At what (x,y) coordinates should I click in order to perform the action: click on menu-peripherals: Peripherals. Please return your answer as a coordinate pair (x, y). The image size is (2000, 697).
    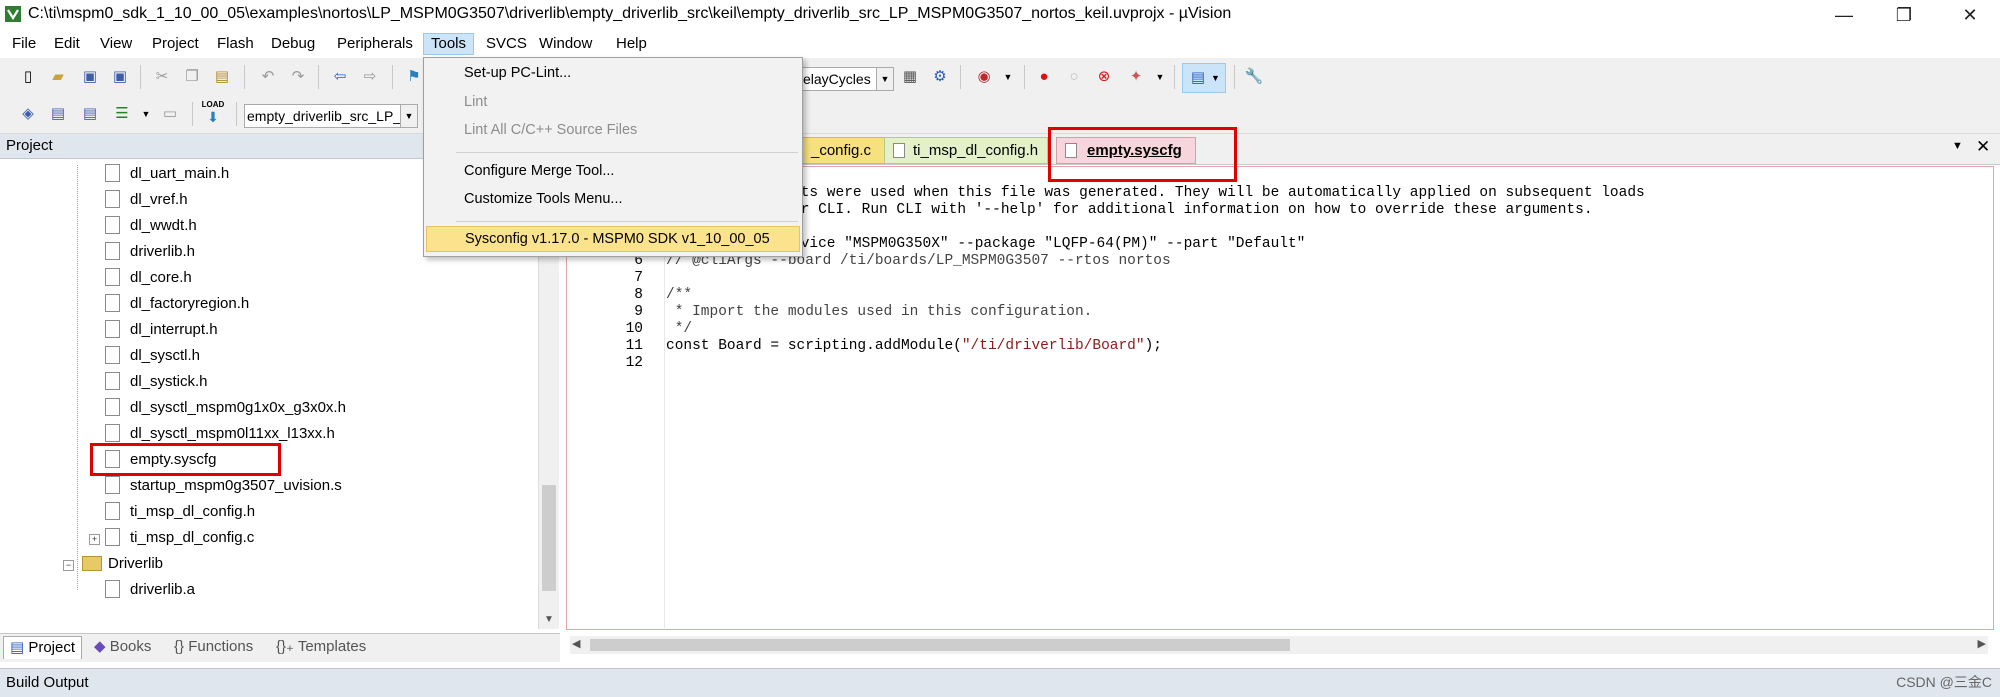
    Looking at the image, I should click on (375, 44).